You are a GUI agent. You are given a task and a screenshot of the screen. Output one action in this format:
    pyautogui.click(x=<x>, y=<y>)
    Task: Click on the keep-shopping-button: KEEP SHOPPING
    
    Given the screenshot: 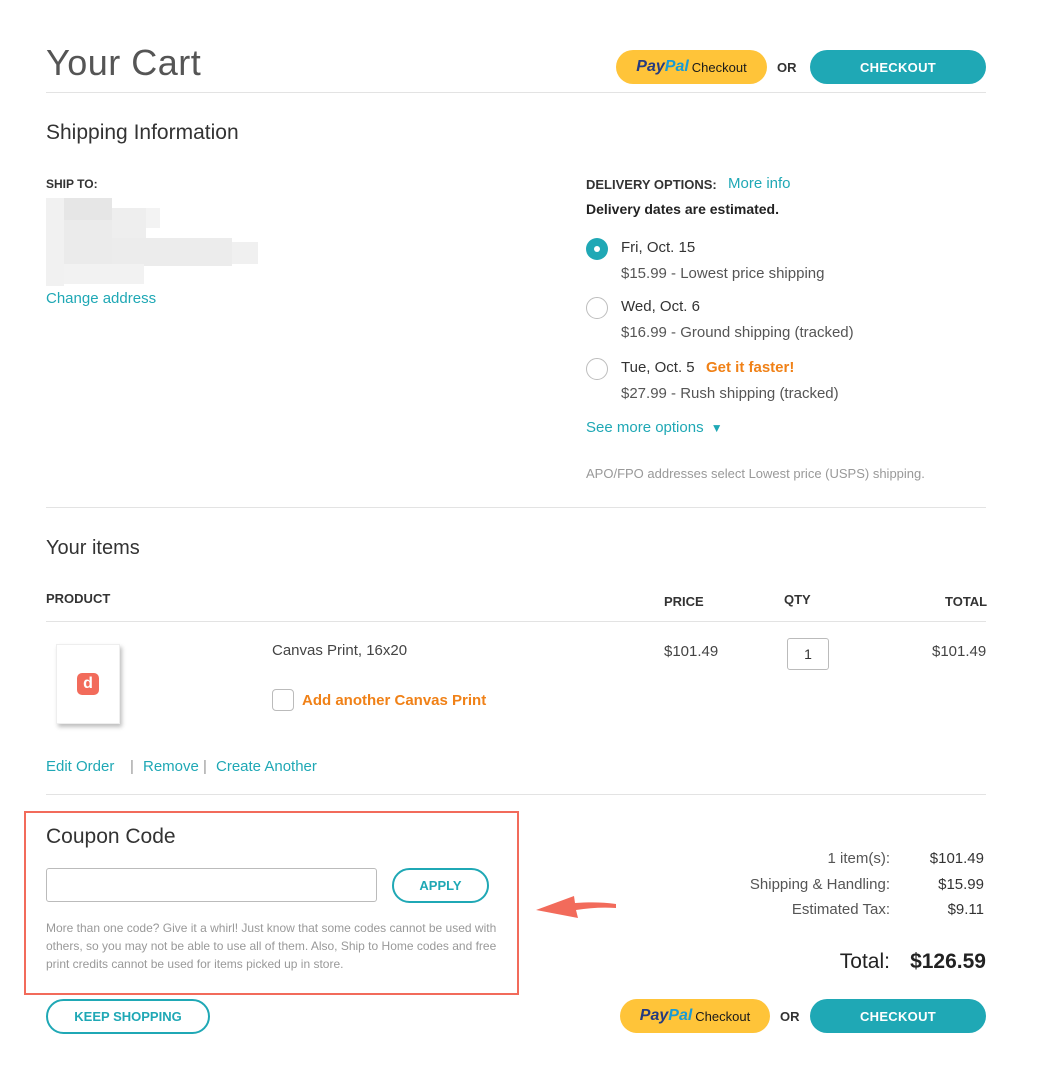 What is the action you would take?
    pyautogui.click(x=128, y=1016)
    